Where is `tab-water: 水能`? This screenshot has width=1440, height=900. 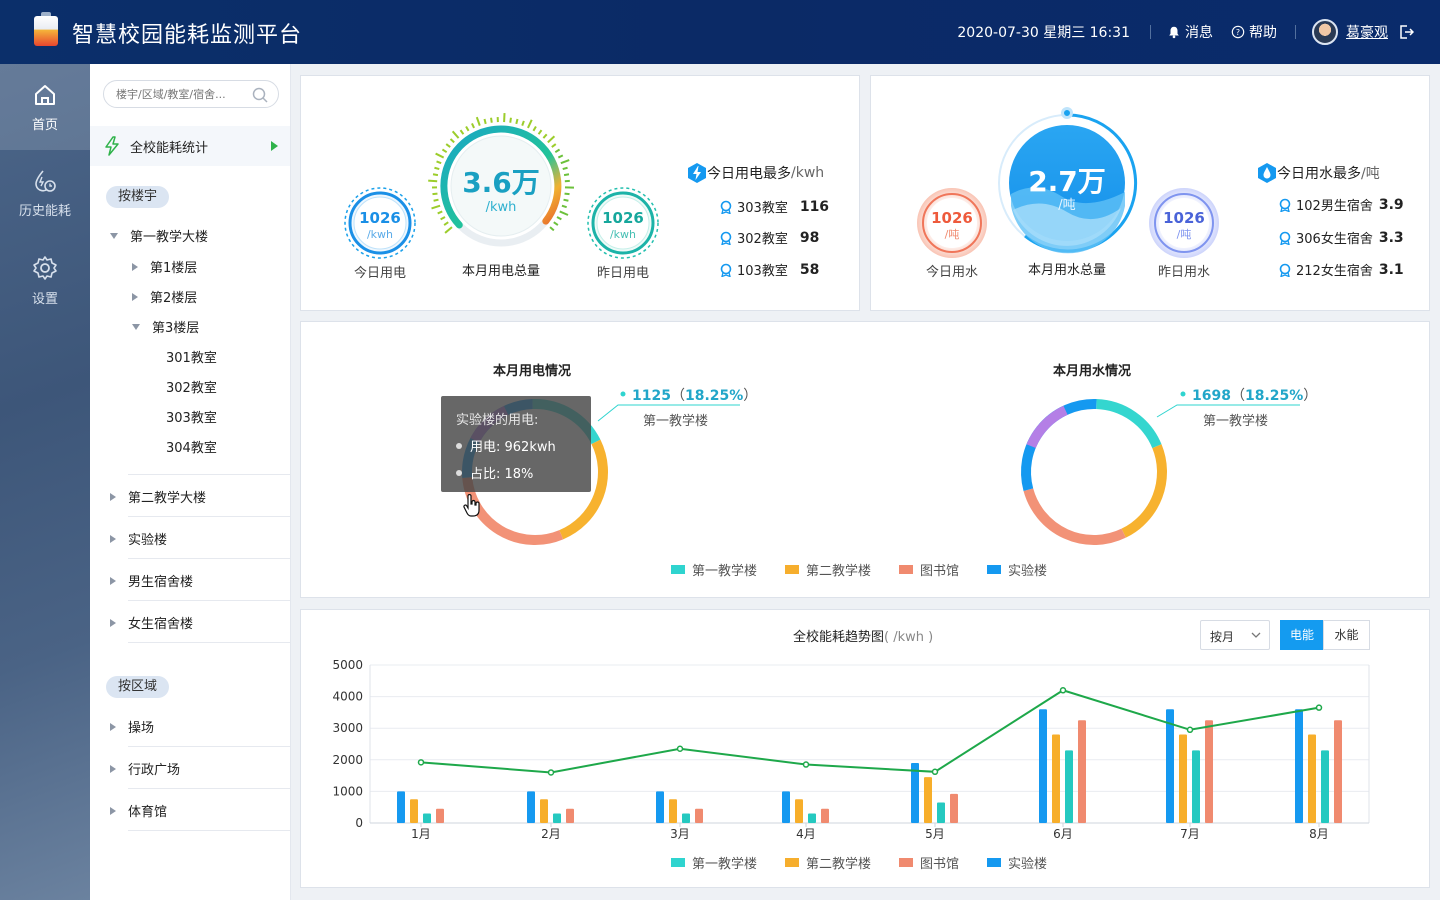 tab-water: 水能 is located at coordinates (1346, 635).